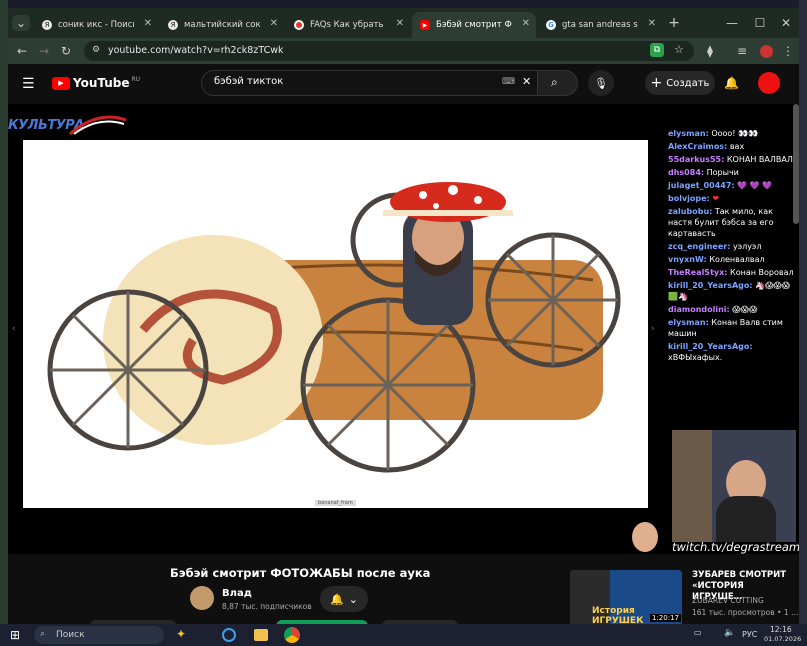 The image size is (807, 646). What do you see at coordinates (44, 51) in the screenshot?
I see `forward-arrow-icon: →` at bounding box center [44, 51].